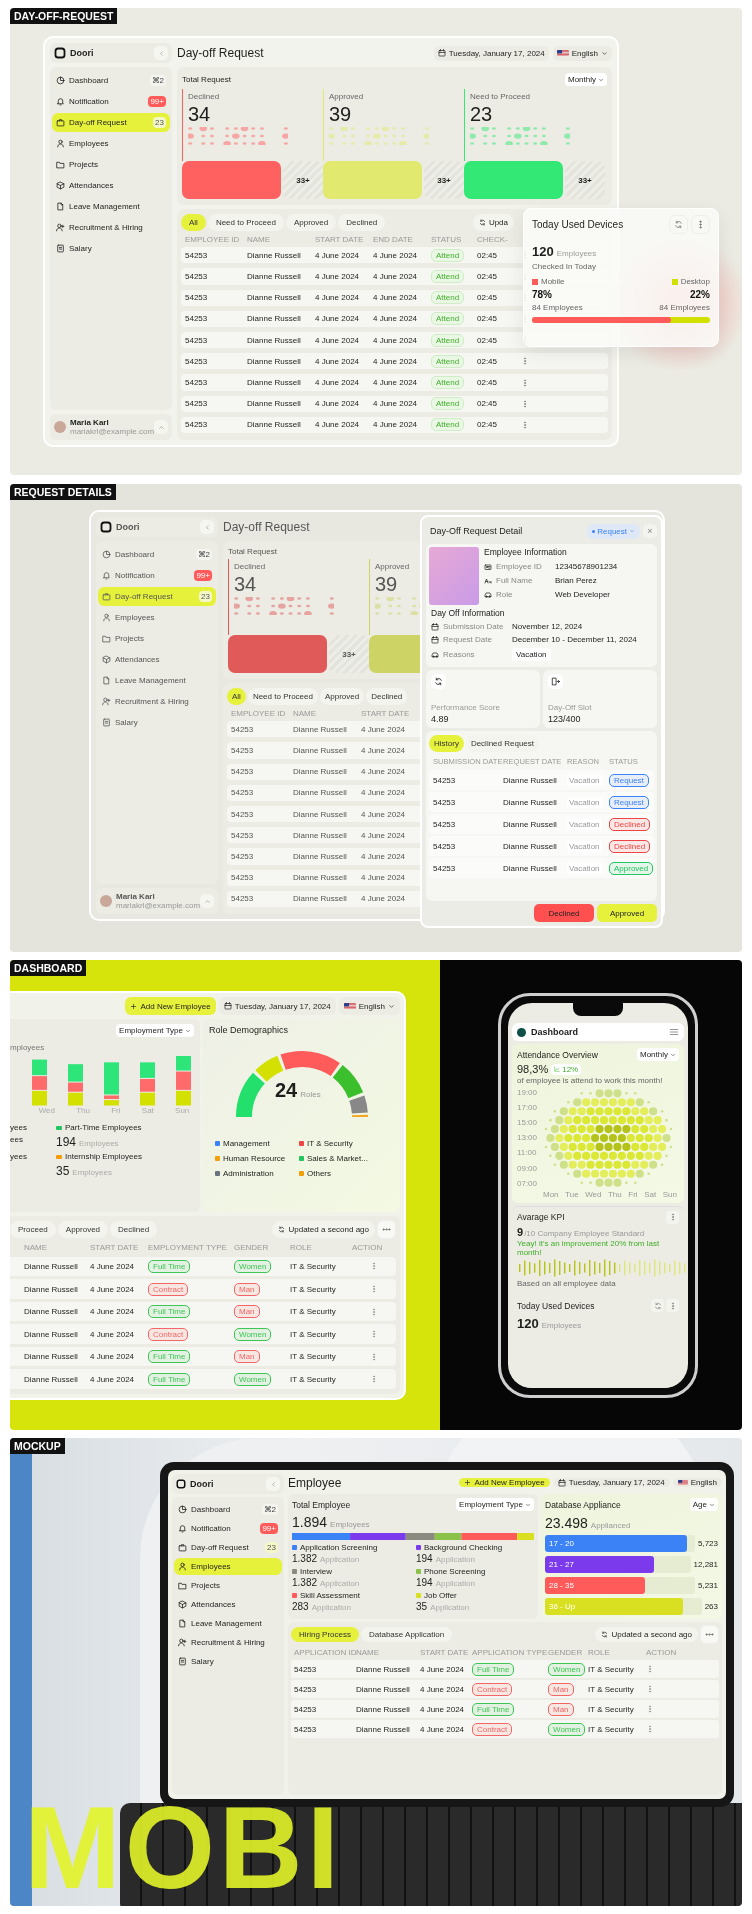 This screenshot has width=752, height=1914. Describe the element at coordinates (188, 1248) in the screenshot. I see `column-header: EMPLOYMENT TYPE` at that location.